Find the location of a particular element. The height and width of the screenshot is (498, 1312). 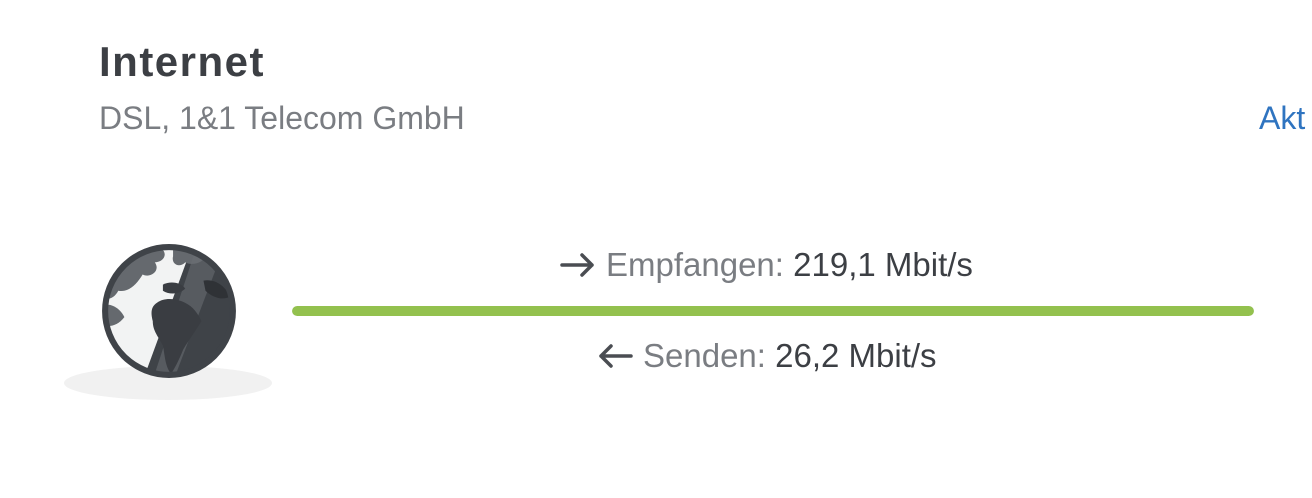

action-link: Akt is located at coordinates (1282, 118).